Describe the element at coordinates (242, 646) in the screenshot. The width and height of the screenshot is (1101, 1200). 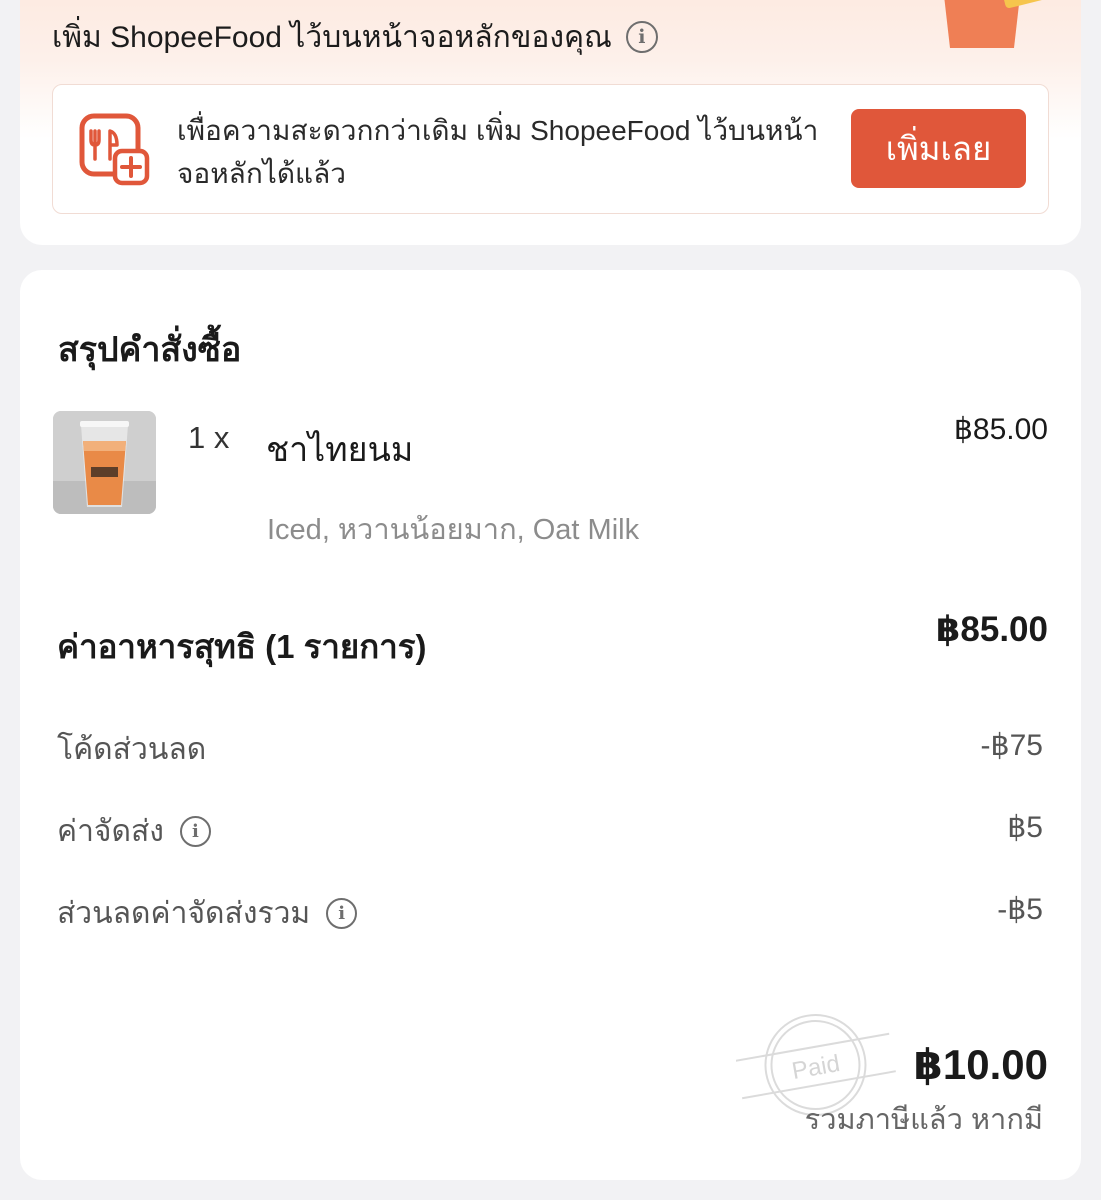
I see `subtotal-label: ค่าอาหารสุทธิ (1 รายการ)` at that location.